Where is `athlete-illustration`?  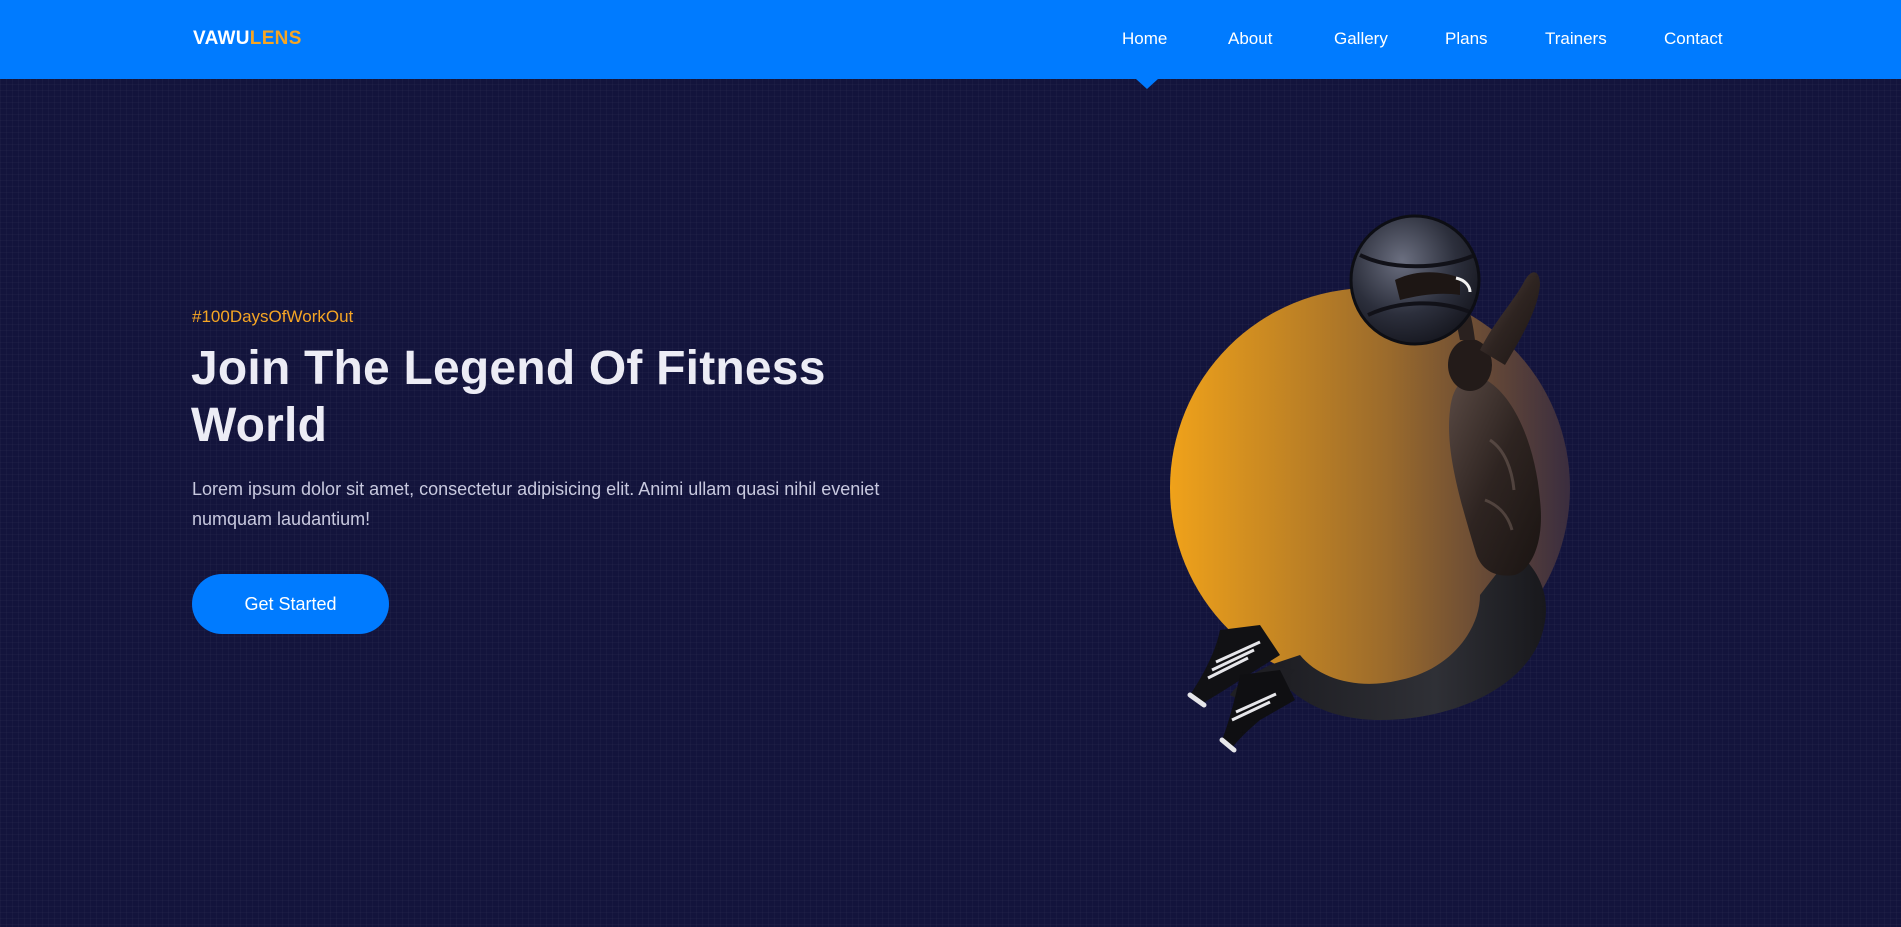
athlete-illustration is located at coordinates (1370, 483).